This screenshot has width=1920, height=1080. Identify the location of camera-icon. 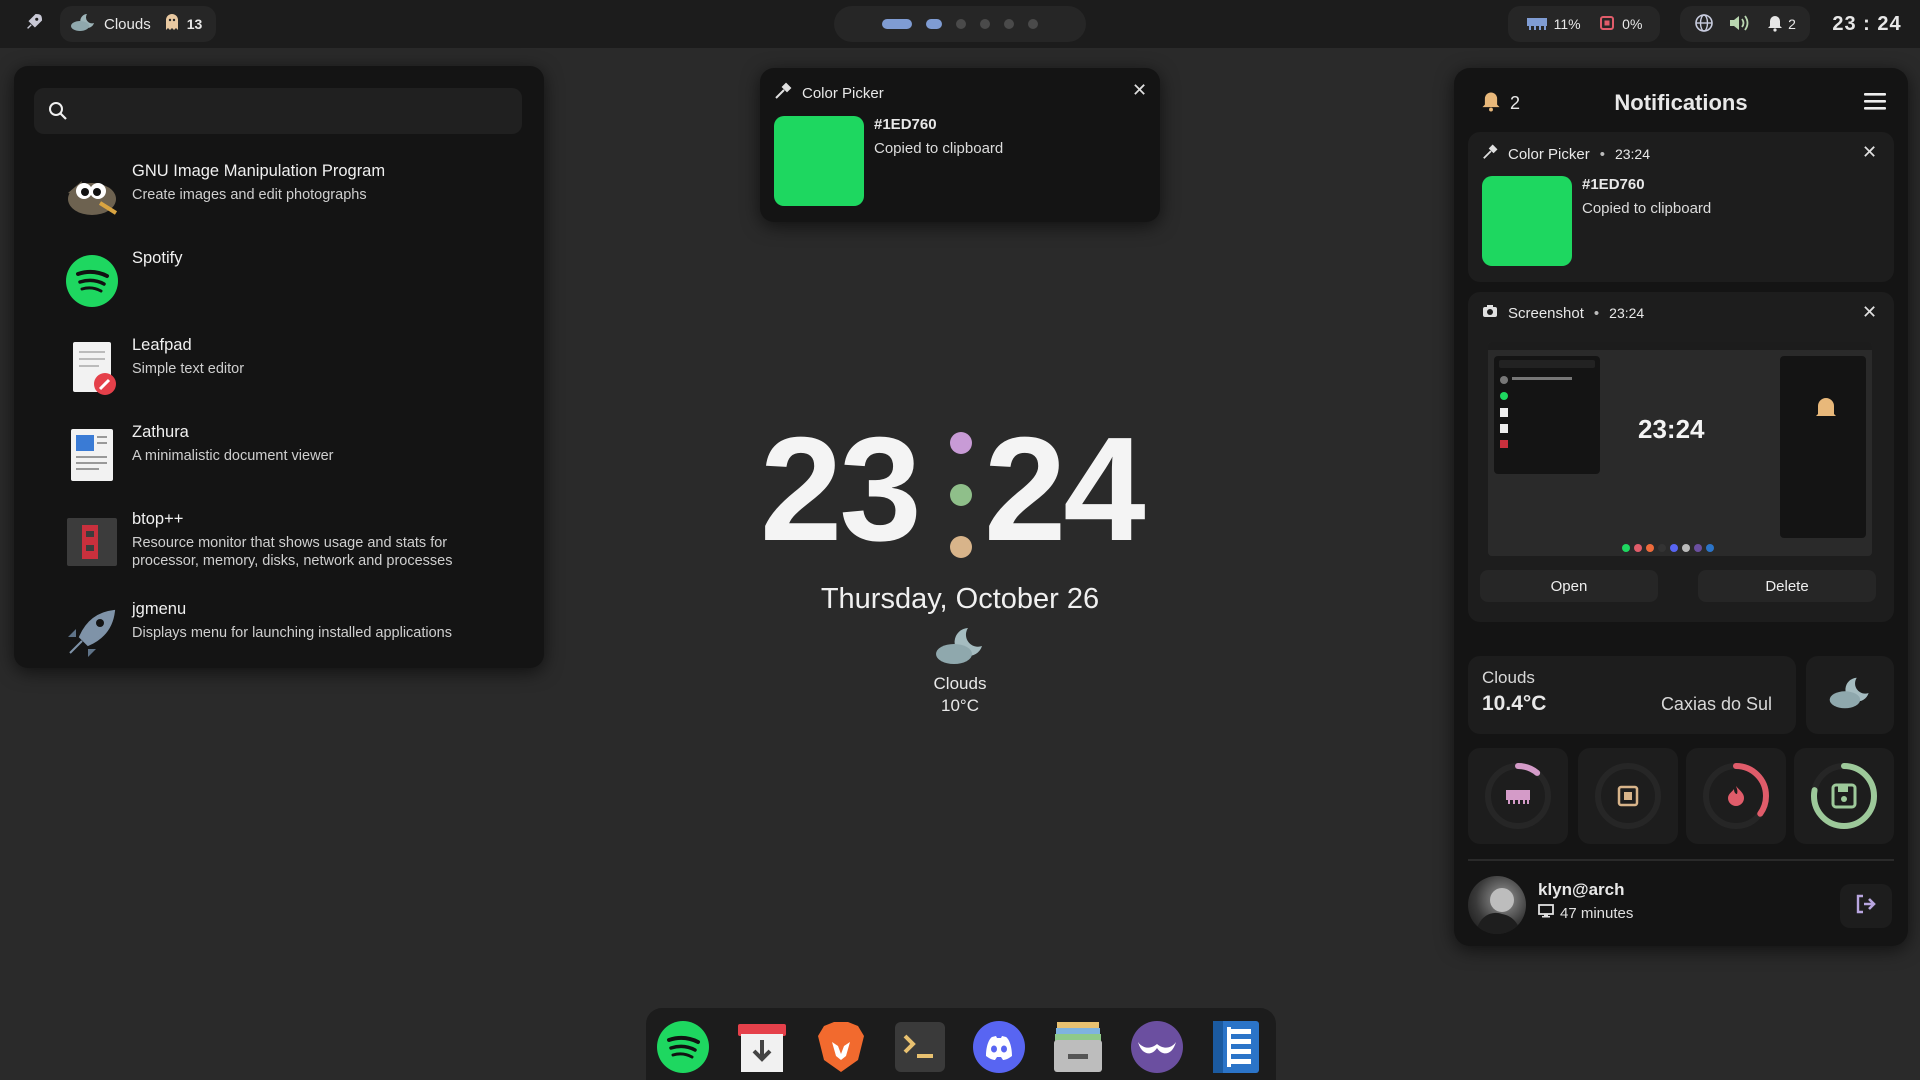
(1490, 313).